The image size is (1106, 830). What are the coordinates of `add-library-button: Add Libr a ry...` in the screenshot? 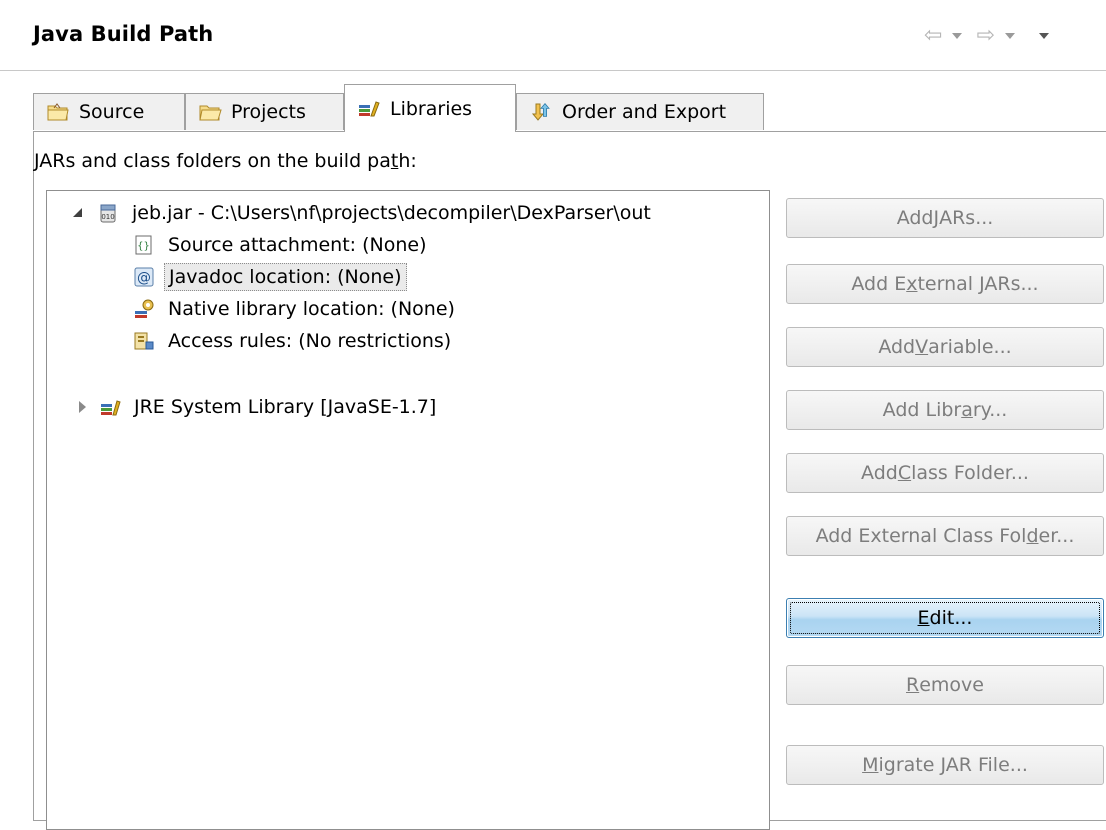 It's located at (945, 410).